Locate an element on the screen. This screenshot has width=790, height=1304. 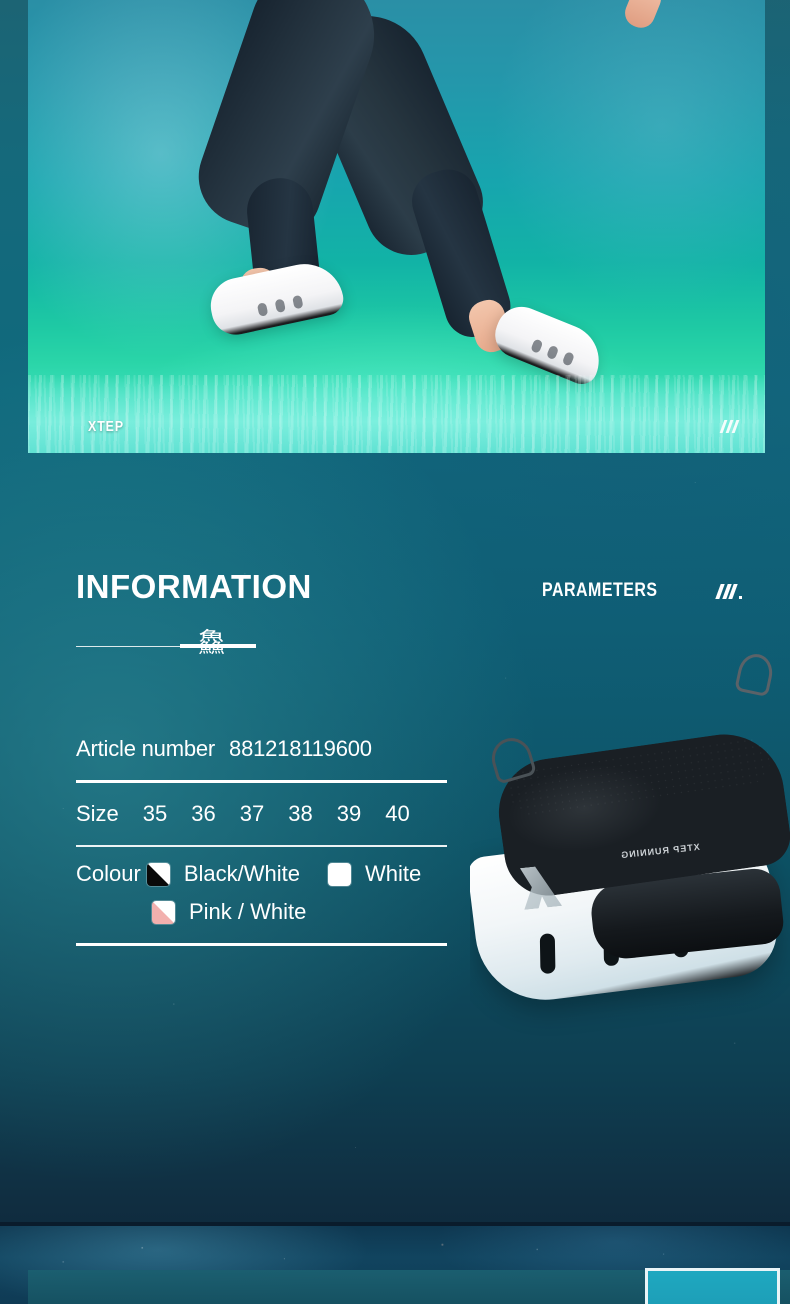
article-number-value: 881218119600 is located at coordinates (300, 748).